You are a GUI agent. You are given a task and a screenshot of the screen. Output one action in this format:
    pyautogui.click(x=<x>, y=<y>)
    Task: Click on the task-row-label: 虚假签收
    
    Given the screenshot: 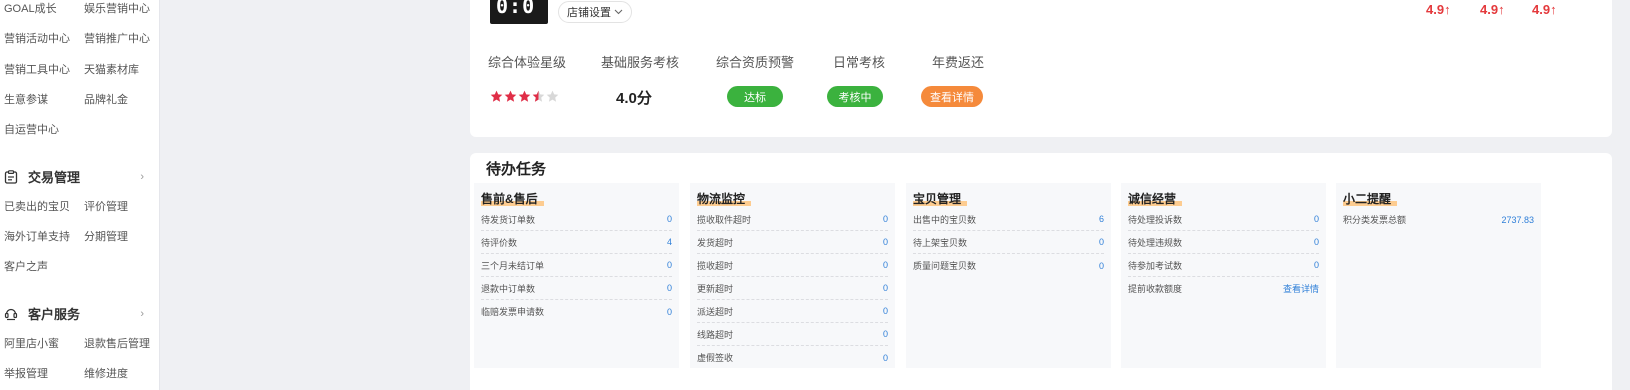 What is the action you would take?
    pyautogui.click(x=715, y=358)
    